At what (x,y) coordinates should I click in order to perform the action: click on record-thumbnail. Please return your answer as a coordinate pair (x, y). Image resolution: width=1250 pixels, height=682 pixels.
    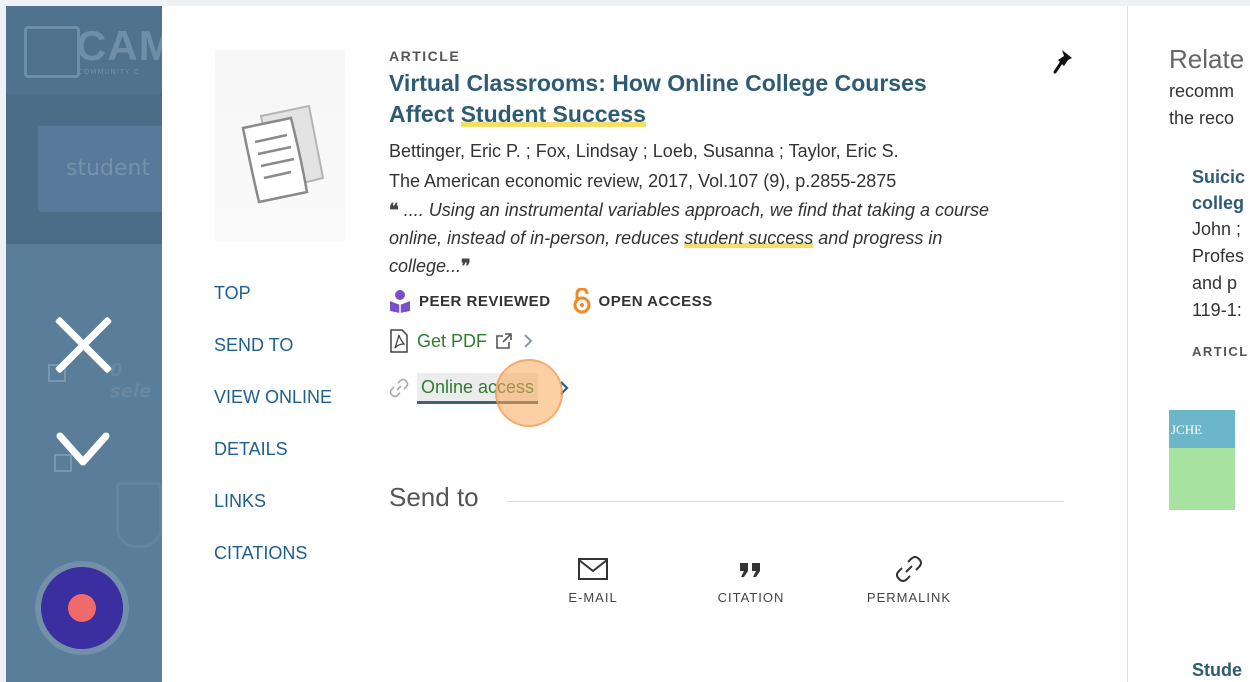
    Looking at the image, I should click on (280, 146).